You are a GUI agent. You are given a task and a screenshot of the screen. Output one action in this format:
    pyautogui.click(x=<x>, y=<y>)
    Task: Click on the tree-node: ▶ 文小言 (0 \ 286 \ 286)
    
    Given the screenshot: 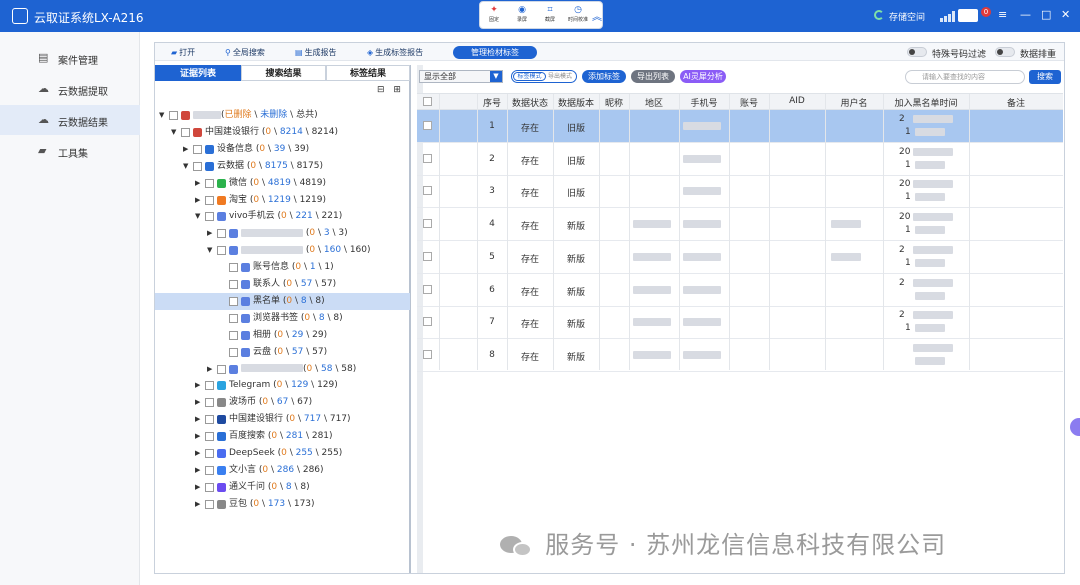 What is the action you would take?
    pyautogui.click(x=282, y=470)
    